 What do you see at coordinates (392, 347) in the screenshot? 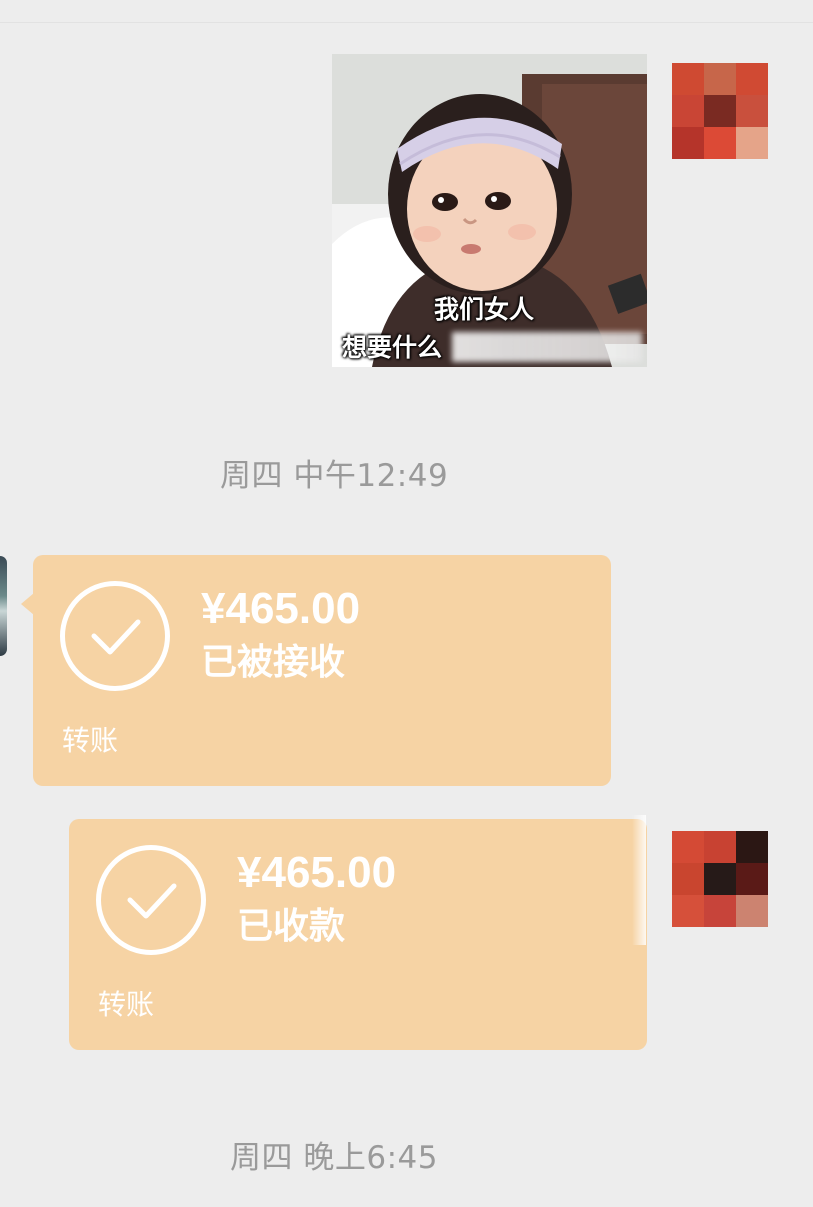
I see `sticker-caption-line2: 想要什么` at bounding box center [392, 347].